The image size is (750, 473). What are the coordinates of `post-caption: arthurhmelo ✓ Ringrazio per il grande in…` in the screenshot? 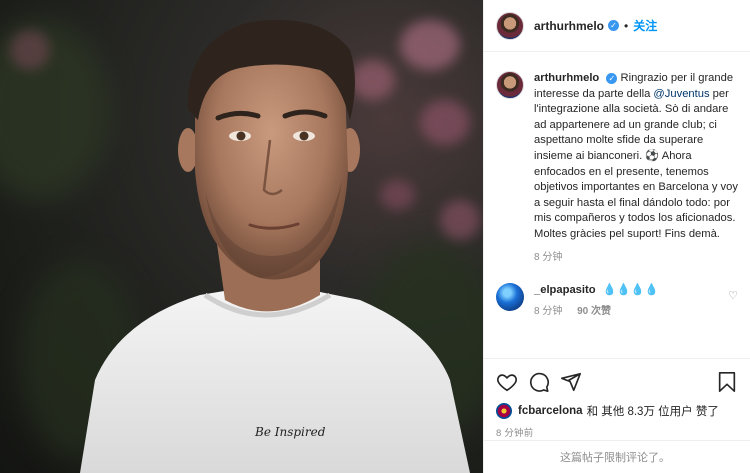 It's located at (617, 168).